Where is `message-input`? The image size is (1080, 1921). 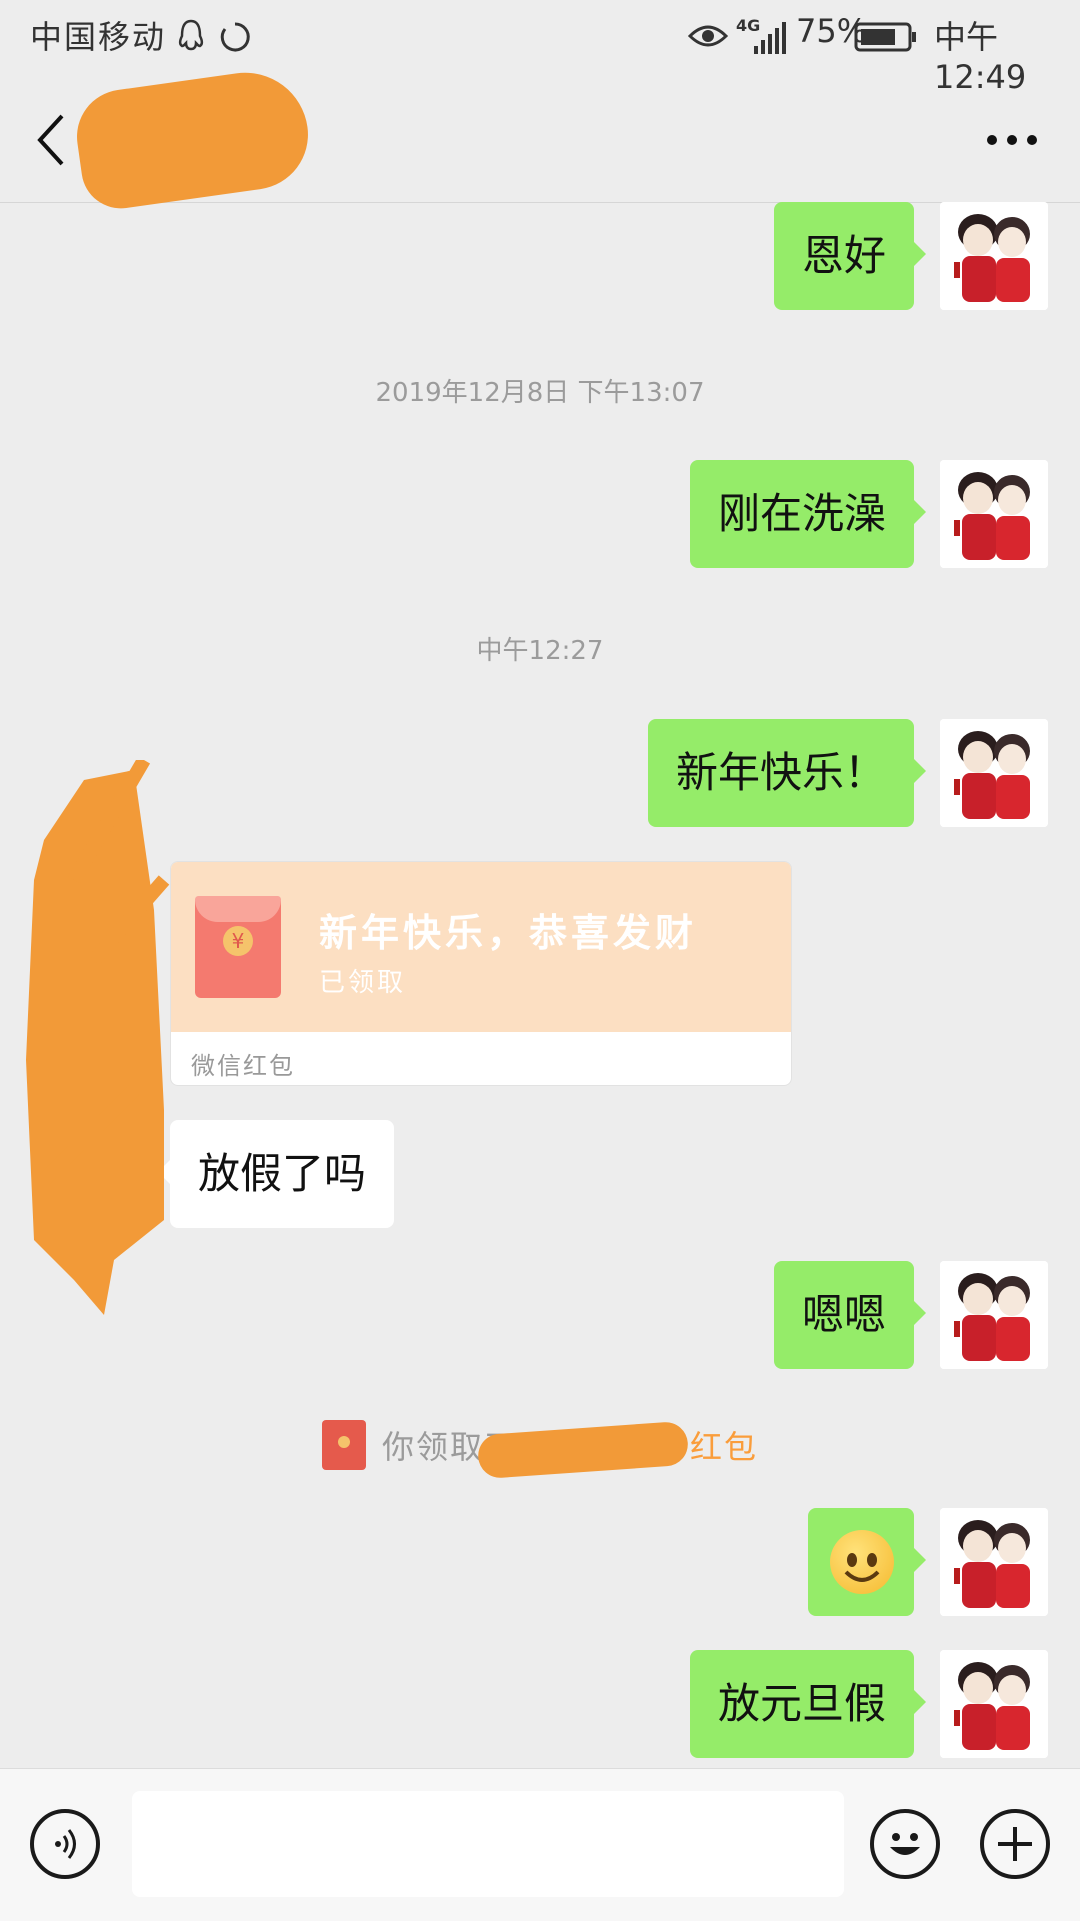 message-input is located at coordinates (488, 1844).